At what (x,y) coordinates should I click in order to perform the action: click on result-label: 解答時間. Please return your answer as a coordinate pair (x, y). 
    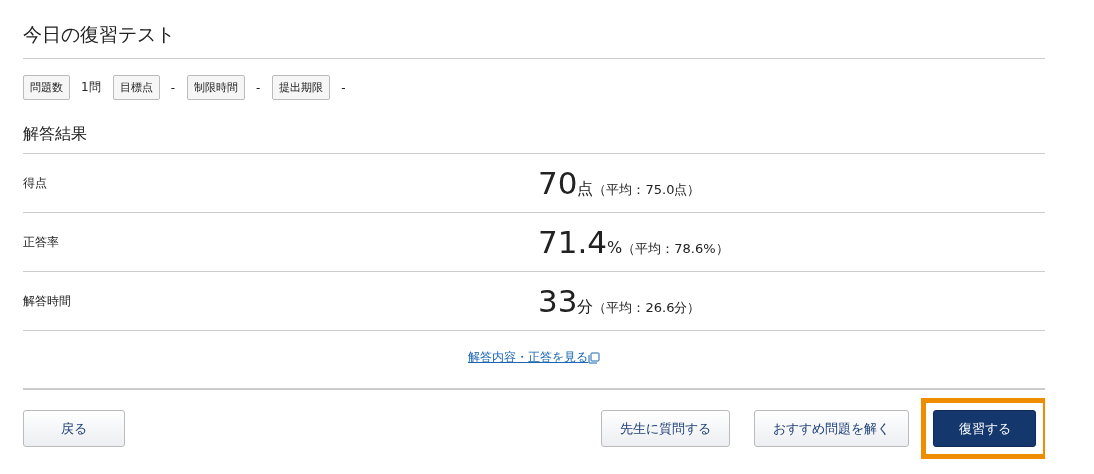
    Looking at the image, I should click on (47, 301).